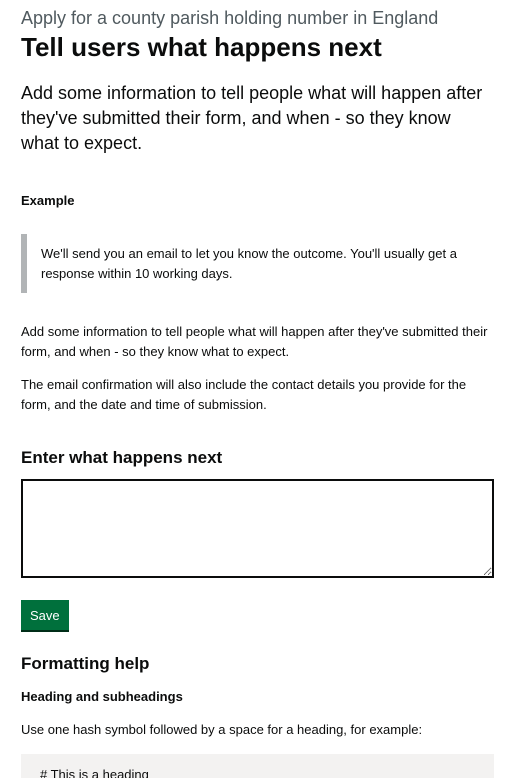 The image size is (525, 778). I want to click on heading-code-example: # This is a heading, so click(257, 766).